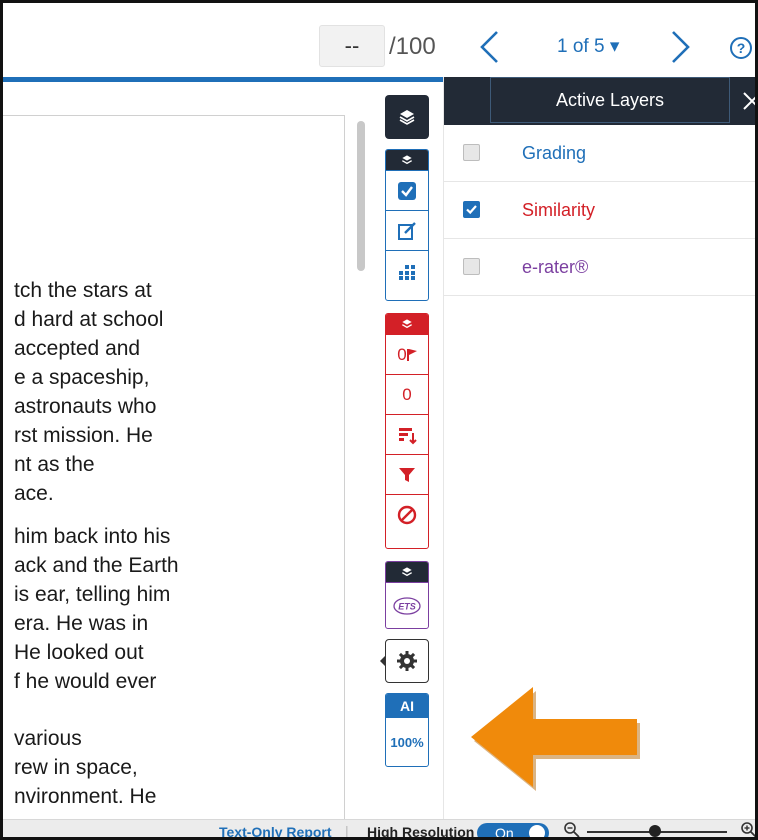 The height and width of the screenshot is (840, 758). I want to click on high-resolution-label: High Resolution, so click(421, 832).